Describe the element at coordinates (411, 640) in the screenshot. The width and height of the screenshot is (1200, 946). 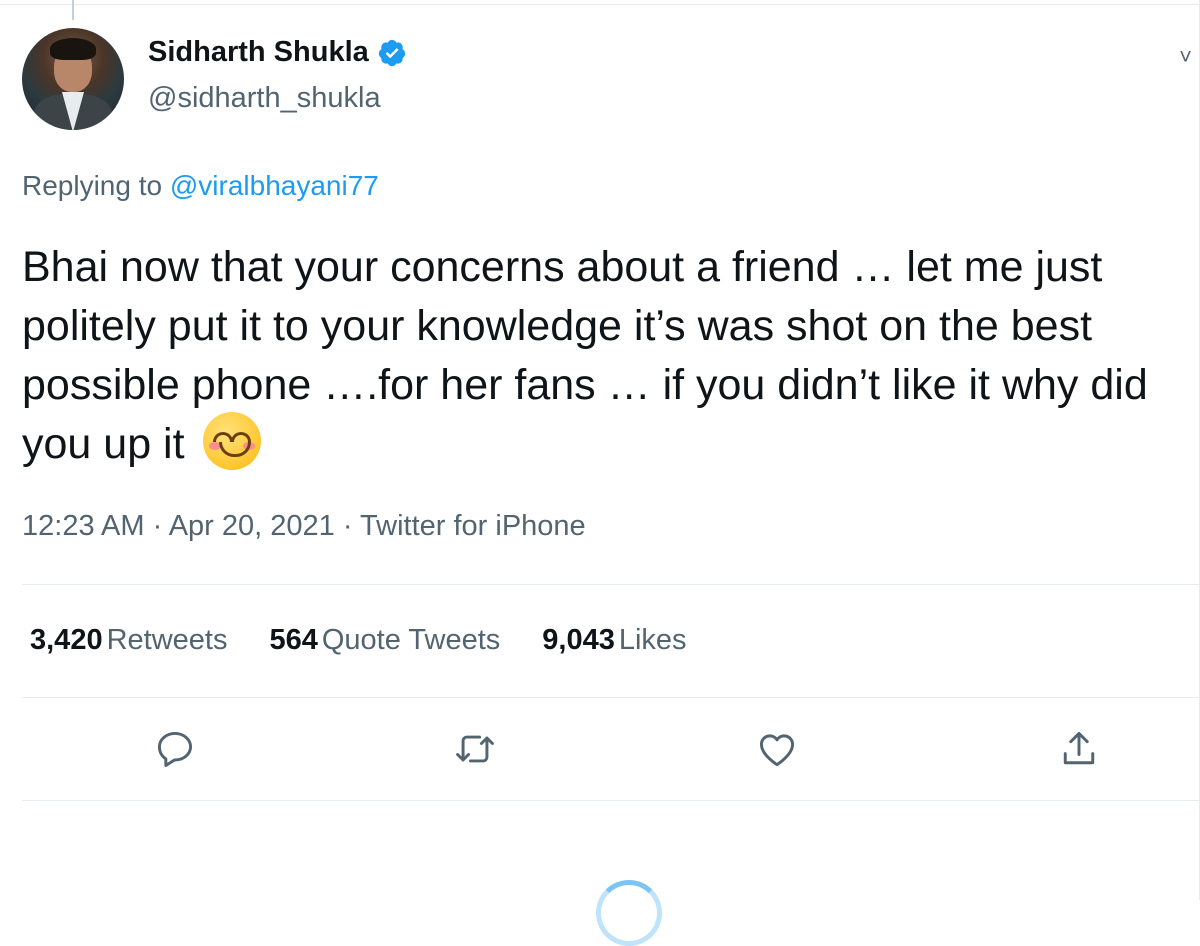
I see `stat-label: Quote Tweets` at that location.